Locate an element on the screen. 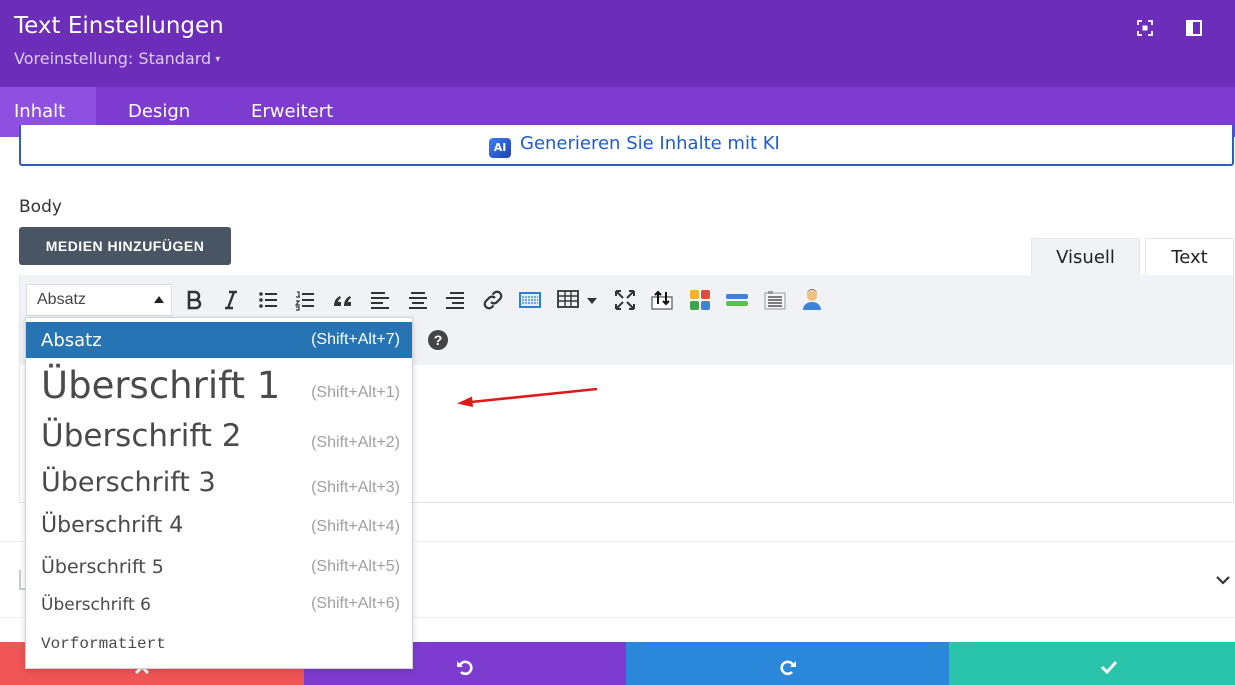  check-icon is located at coordinates (1109, 667).